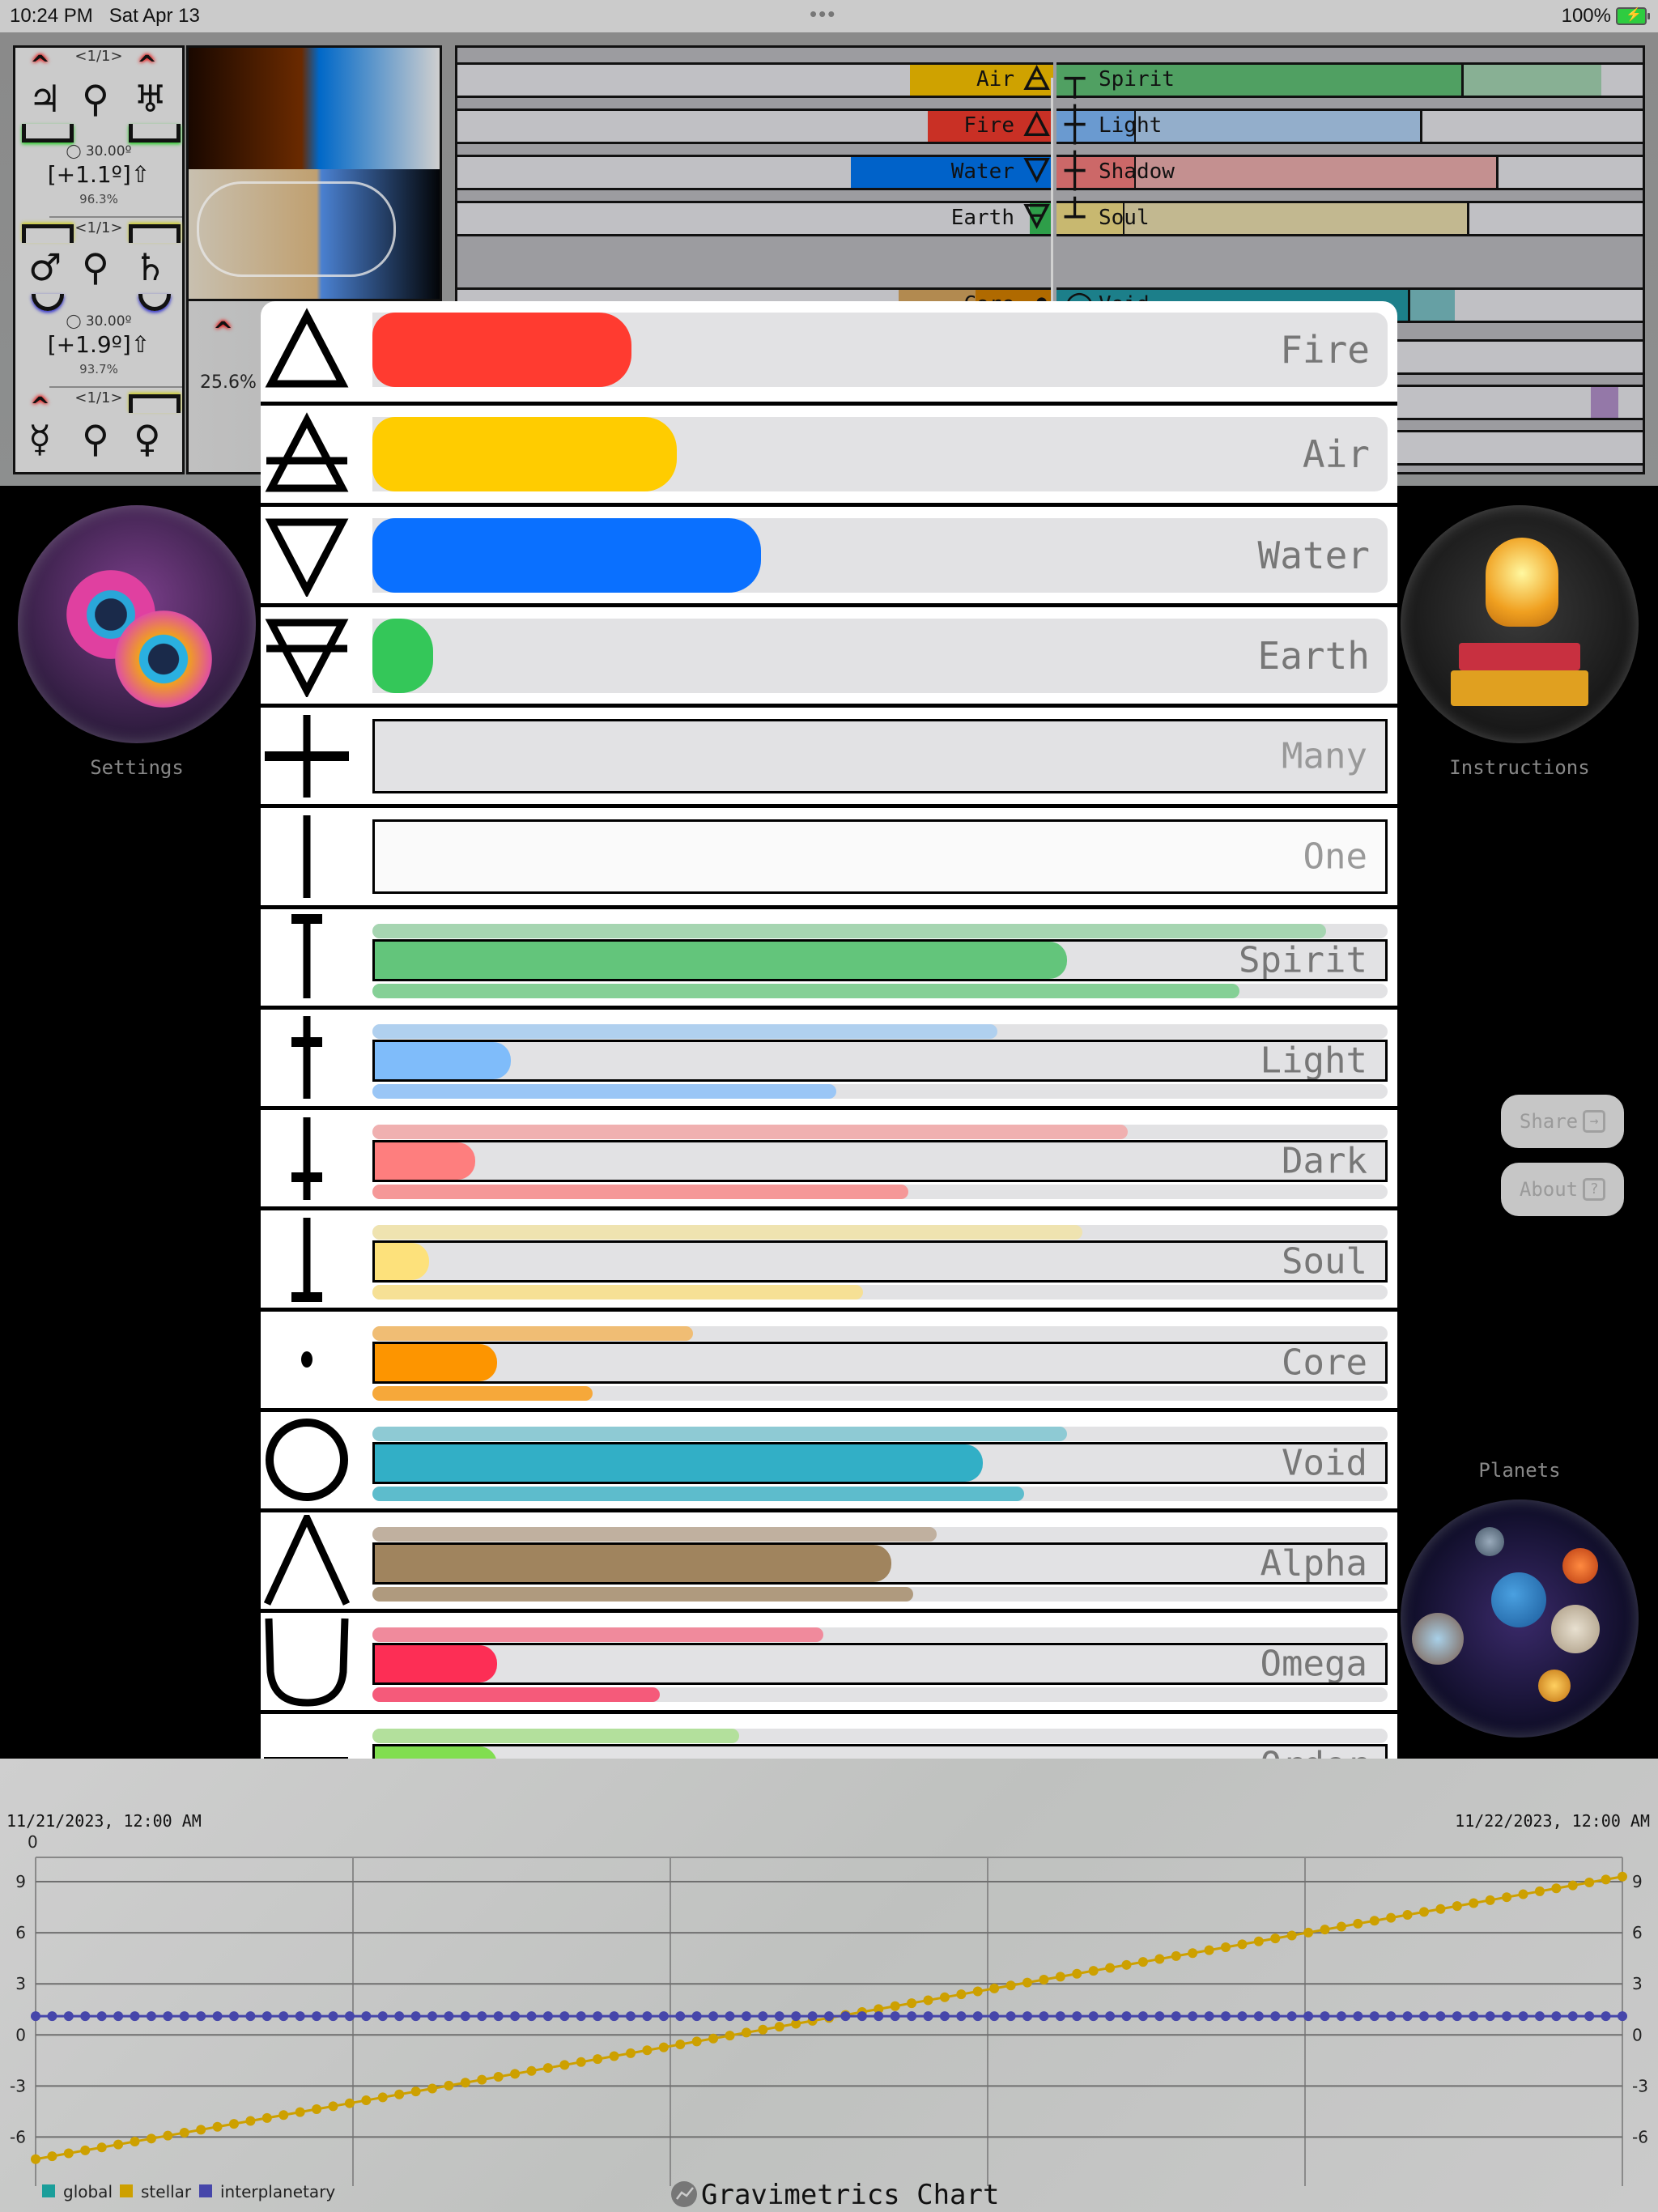 The width and height of the screenshot is (1658, 2212). I want to click on element-row-water: Water, so click(829, 552).